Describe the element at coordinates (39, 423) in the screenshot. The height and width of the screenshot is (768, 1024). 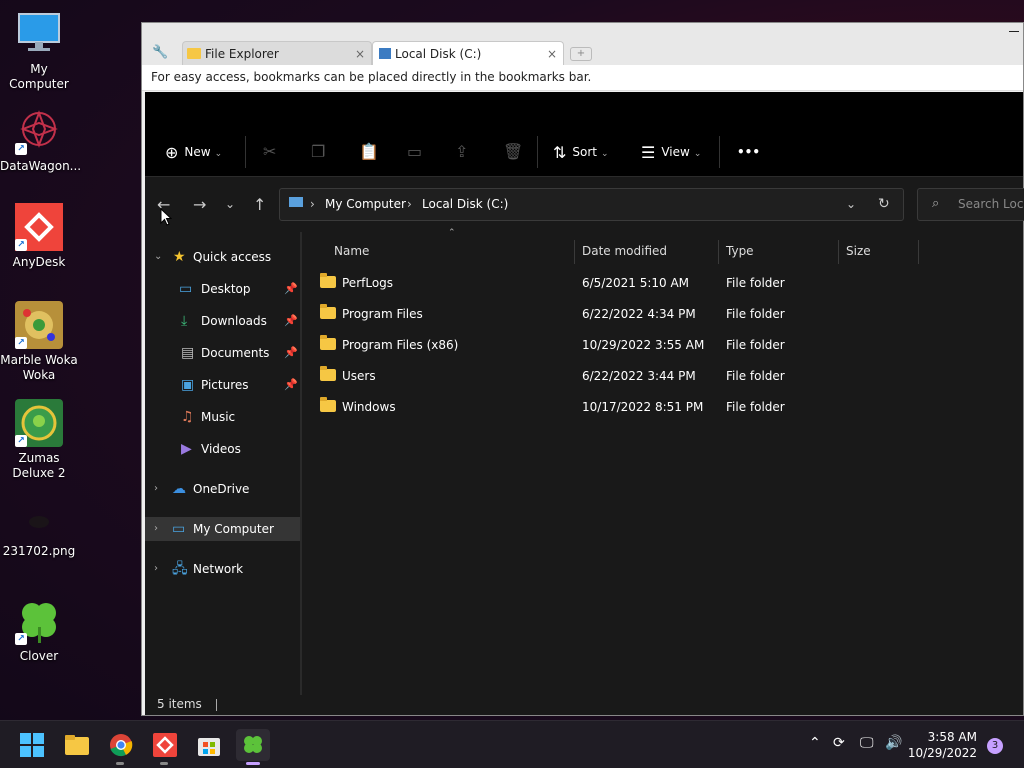
I see `zuma-game-icon: ↗` at that location.